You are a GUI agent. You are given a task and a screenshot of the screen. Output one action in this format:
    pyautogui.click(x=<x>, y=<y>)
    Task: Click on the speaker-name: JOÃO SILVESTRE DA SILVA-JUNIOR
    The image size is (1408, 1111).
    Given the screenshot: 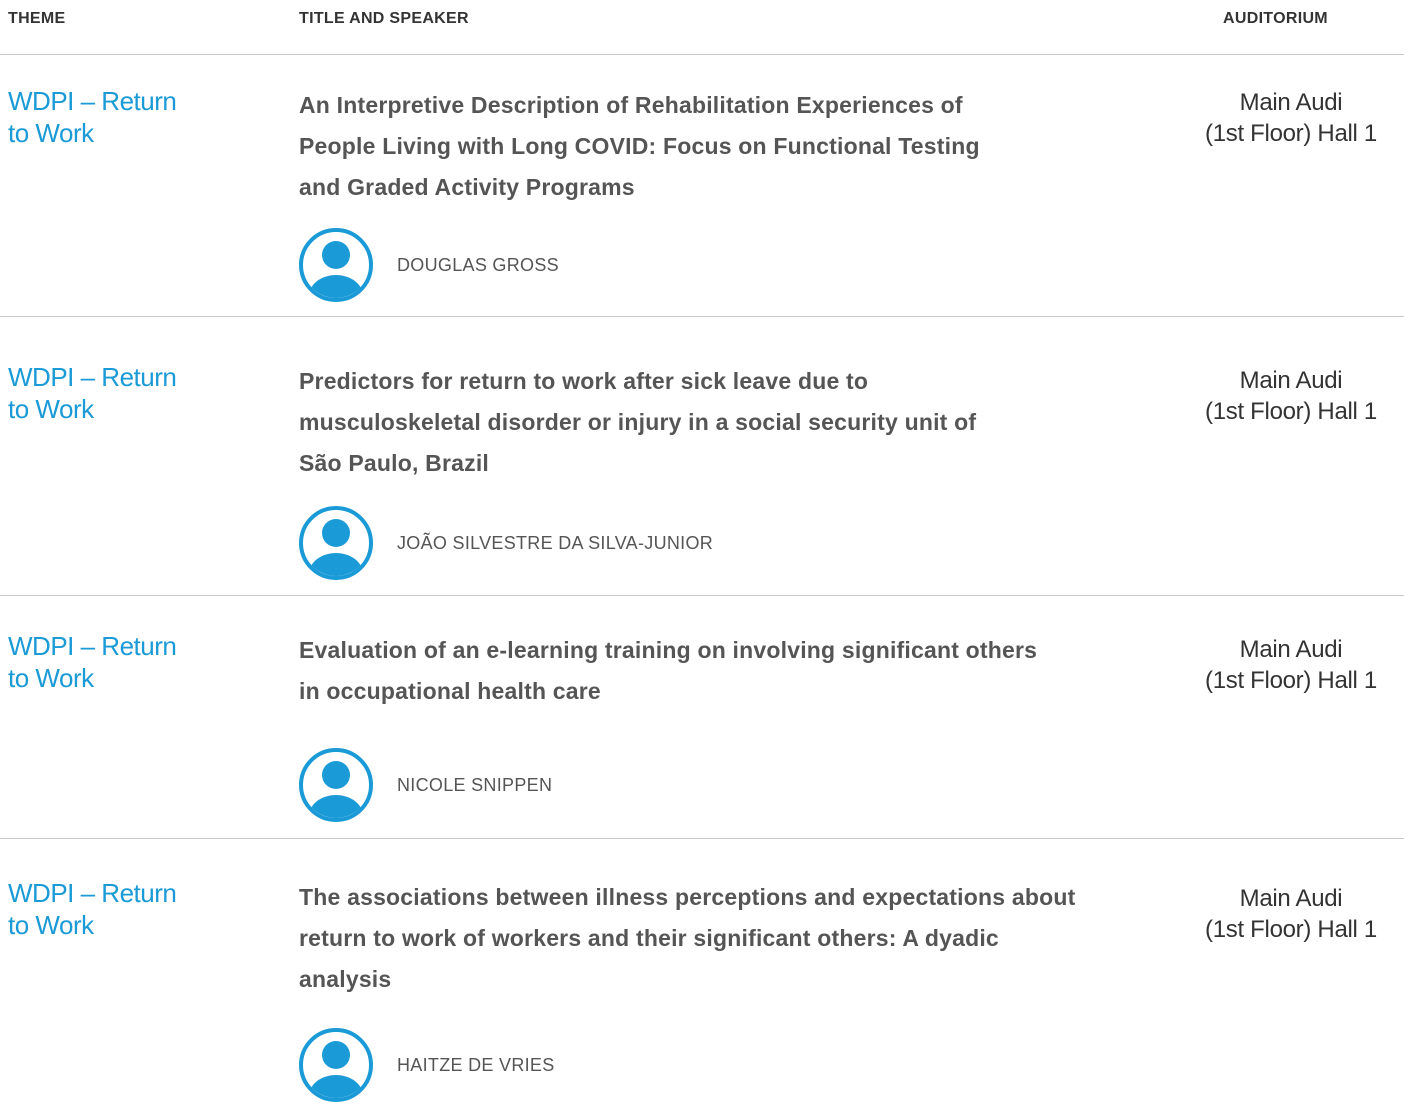 What is the action you would take?
    pyautogui.click(x=555, y=542)
    